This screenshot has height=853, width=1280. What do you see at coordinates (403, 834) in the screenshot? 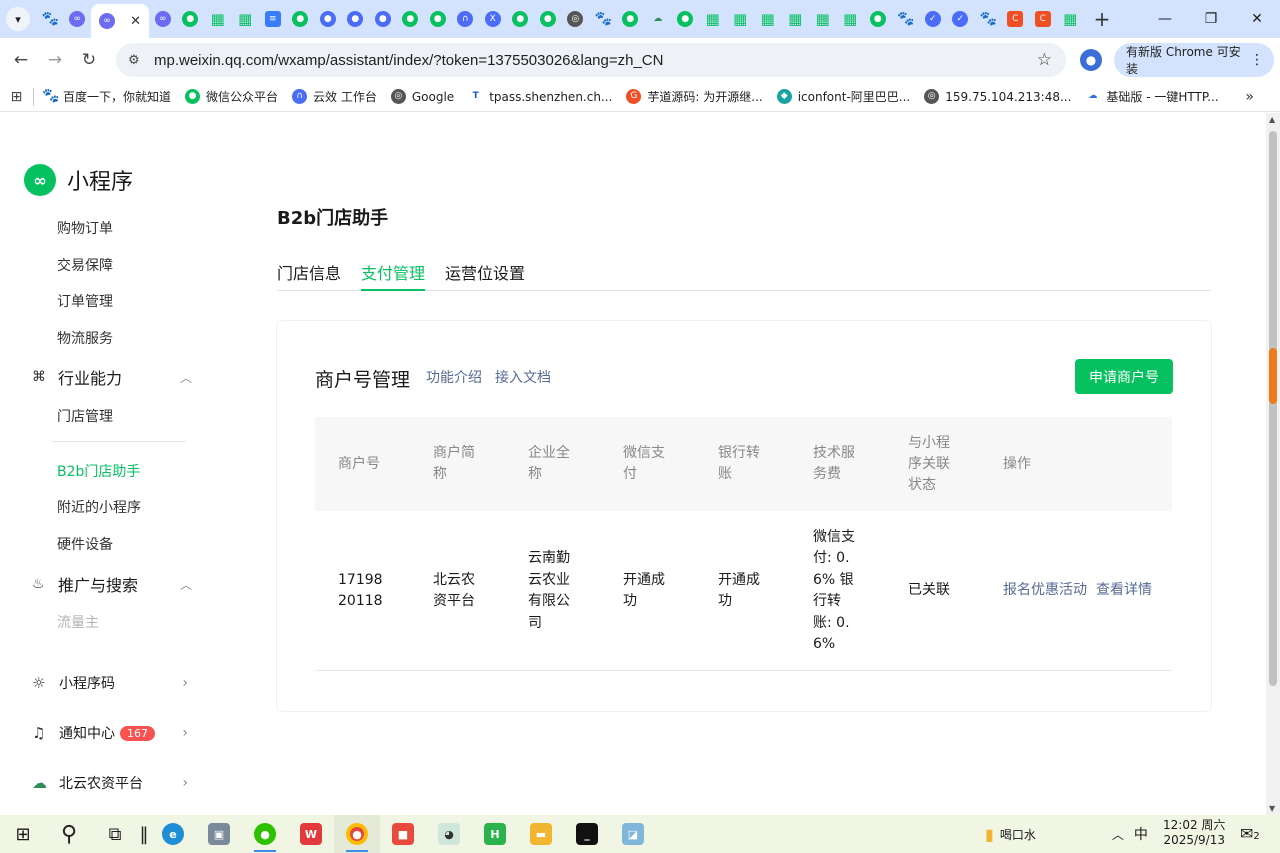
I see `app-icon: ■` at bounding box center [403, 834].